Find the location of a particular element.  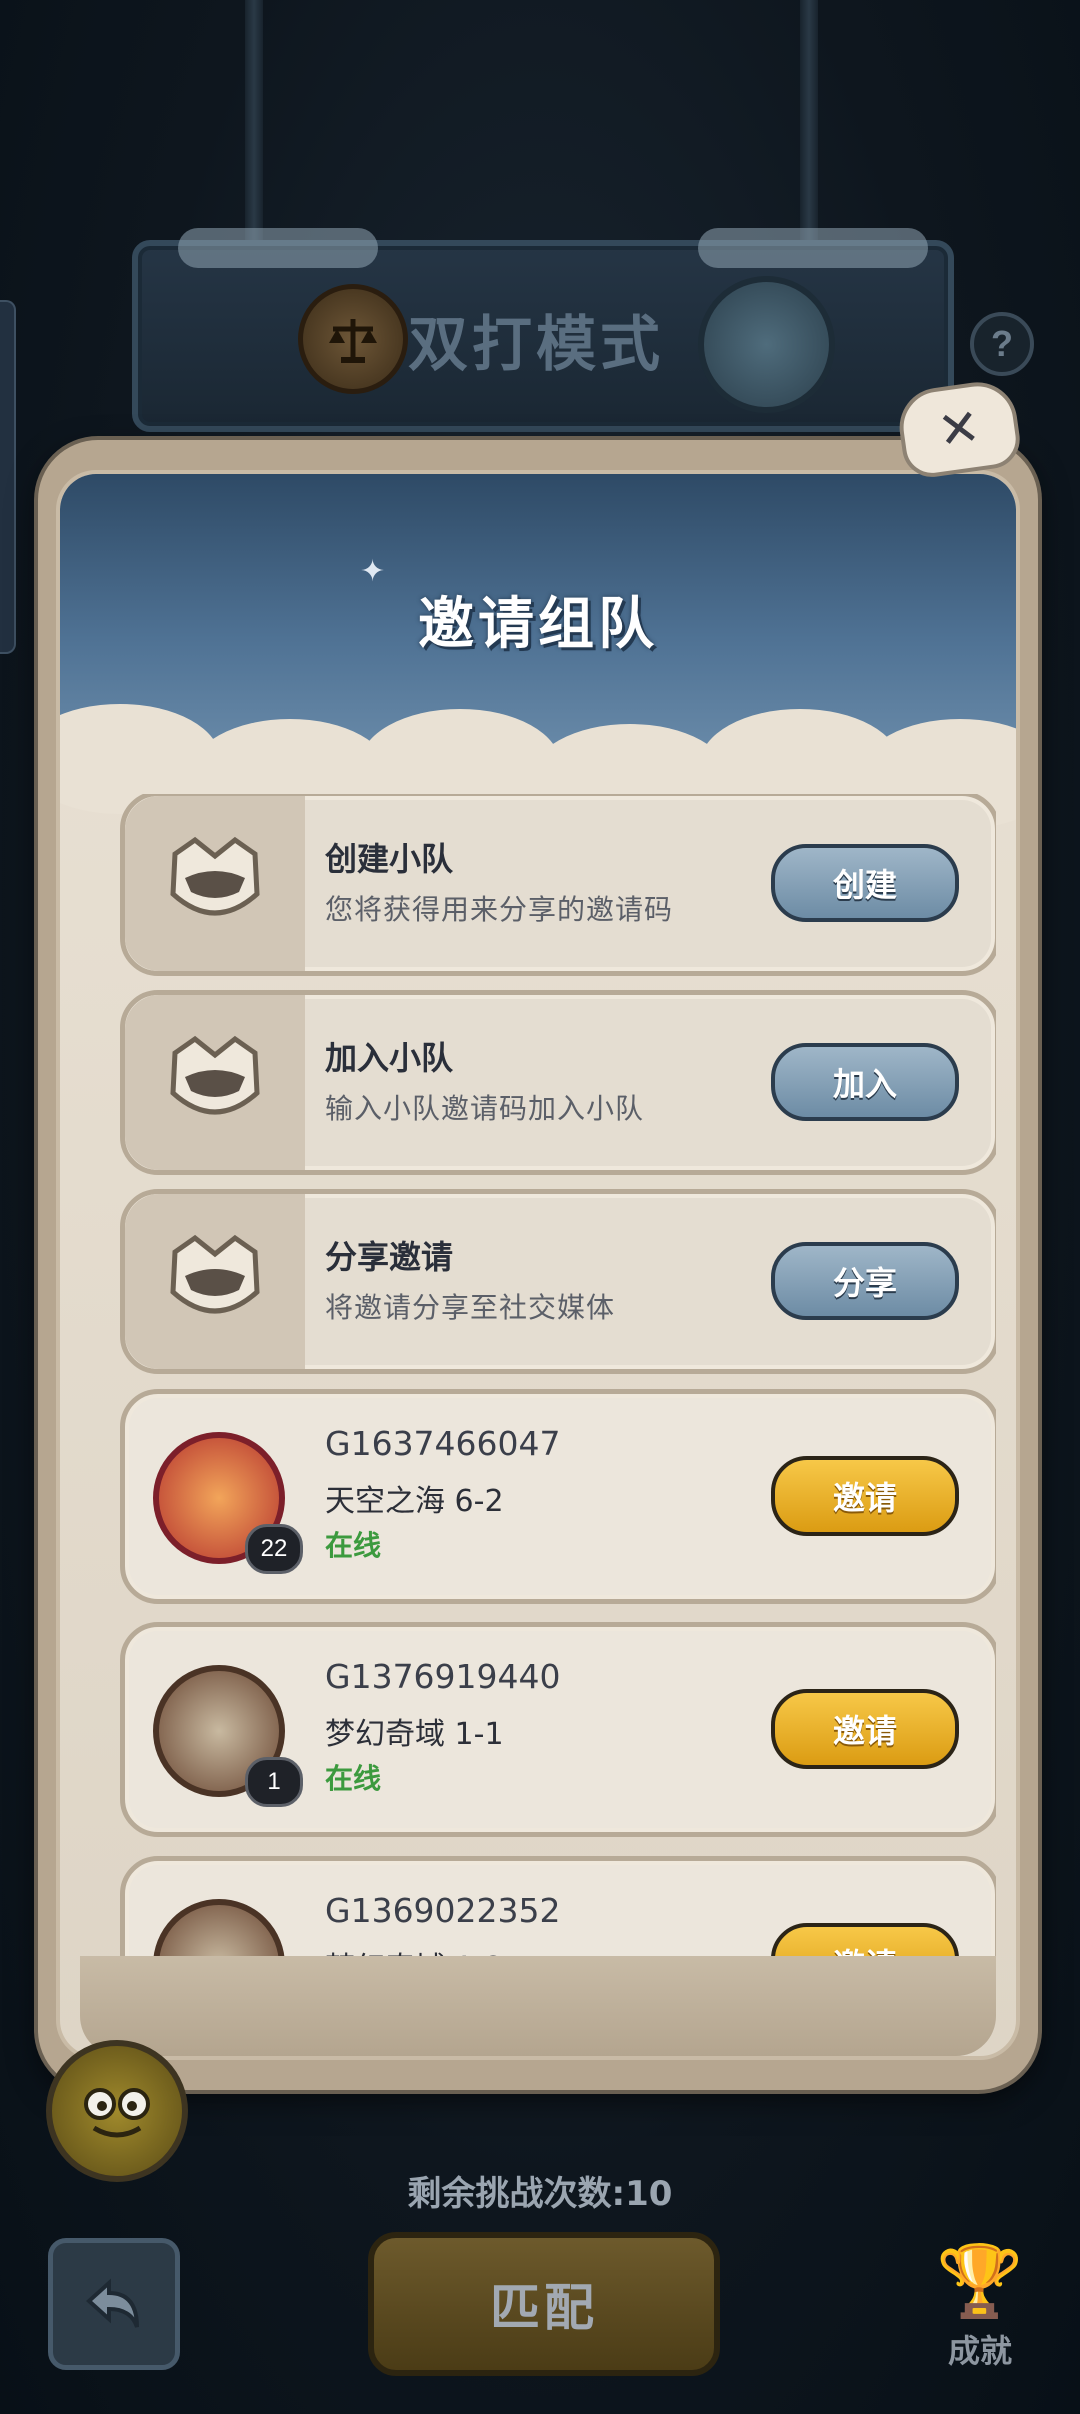

row-title: 加入小队 is located at coordinates (389, 1058).